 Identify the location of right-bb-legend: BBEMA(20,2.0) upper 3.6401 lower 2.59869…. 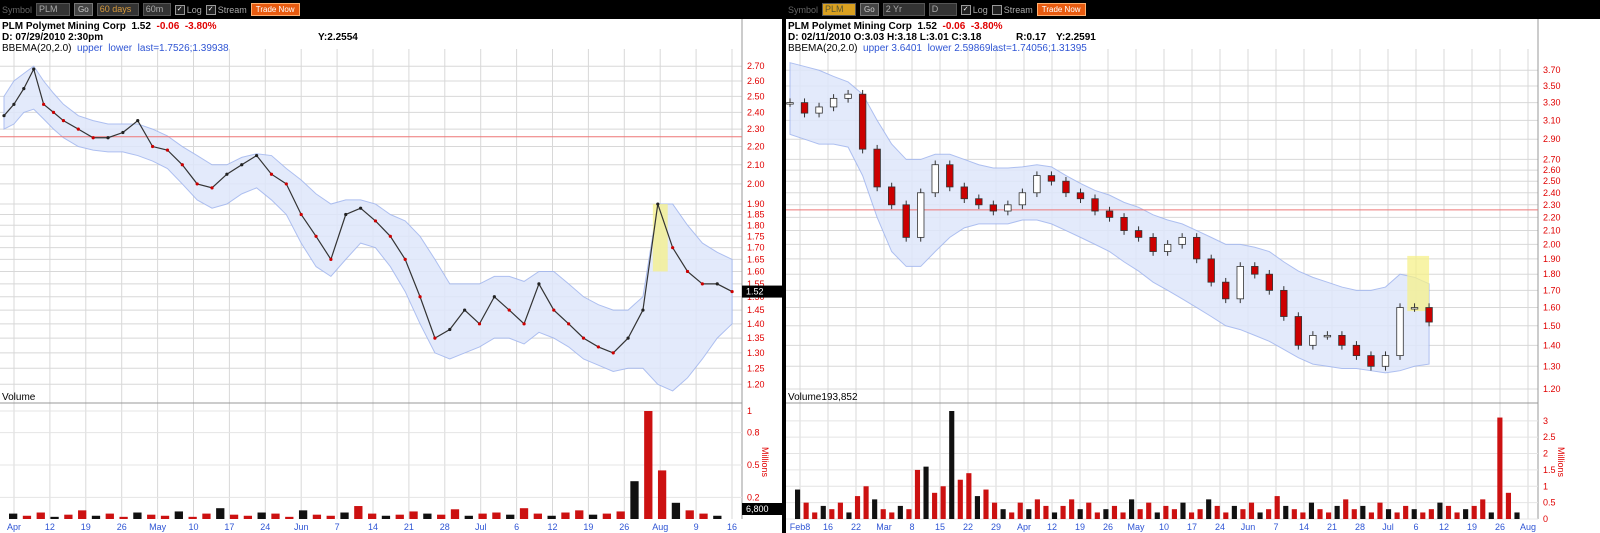
(937, 48).